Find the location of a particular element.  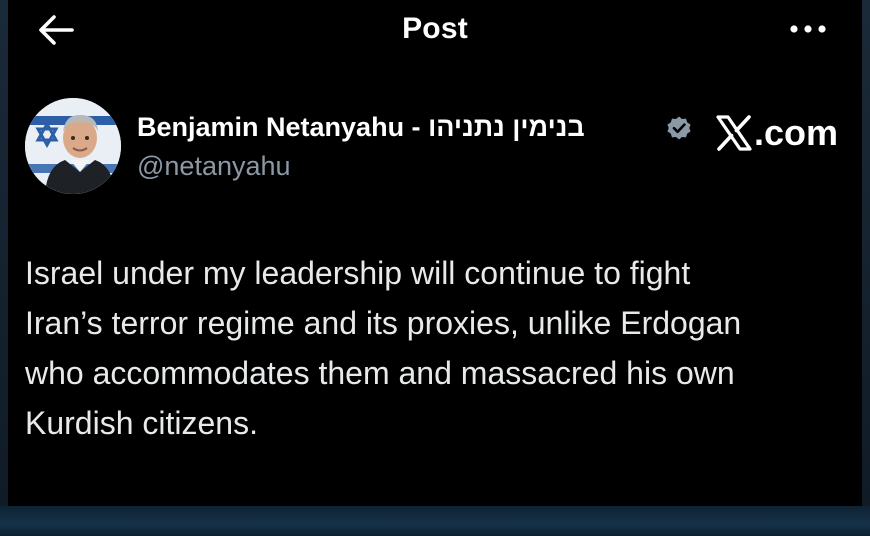

more-options-button is located at coordinates (808, 29).